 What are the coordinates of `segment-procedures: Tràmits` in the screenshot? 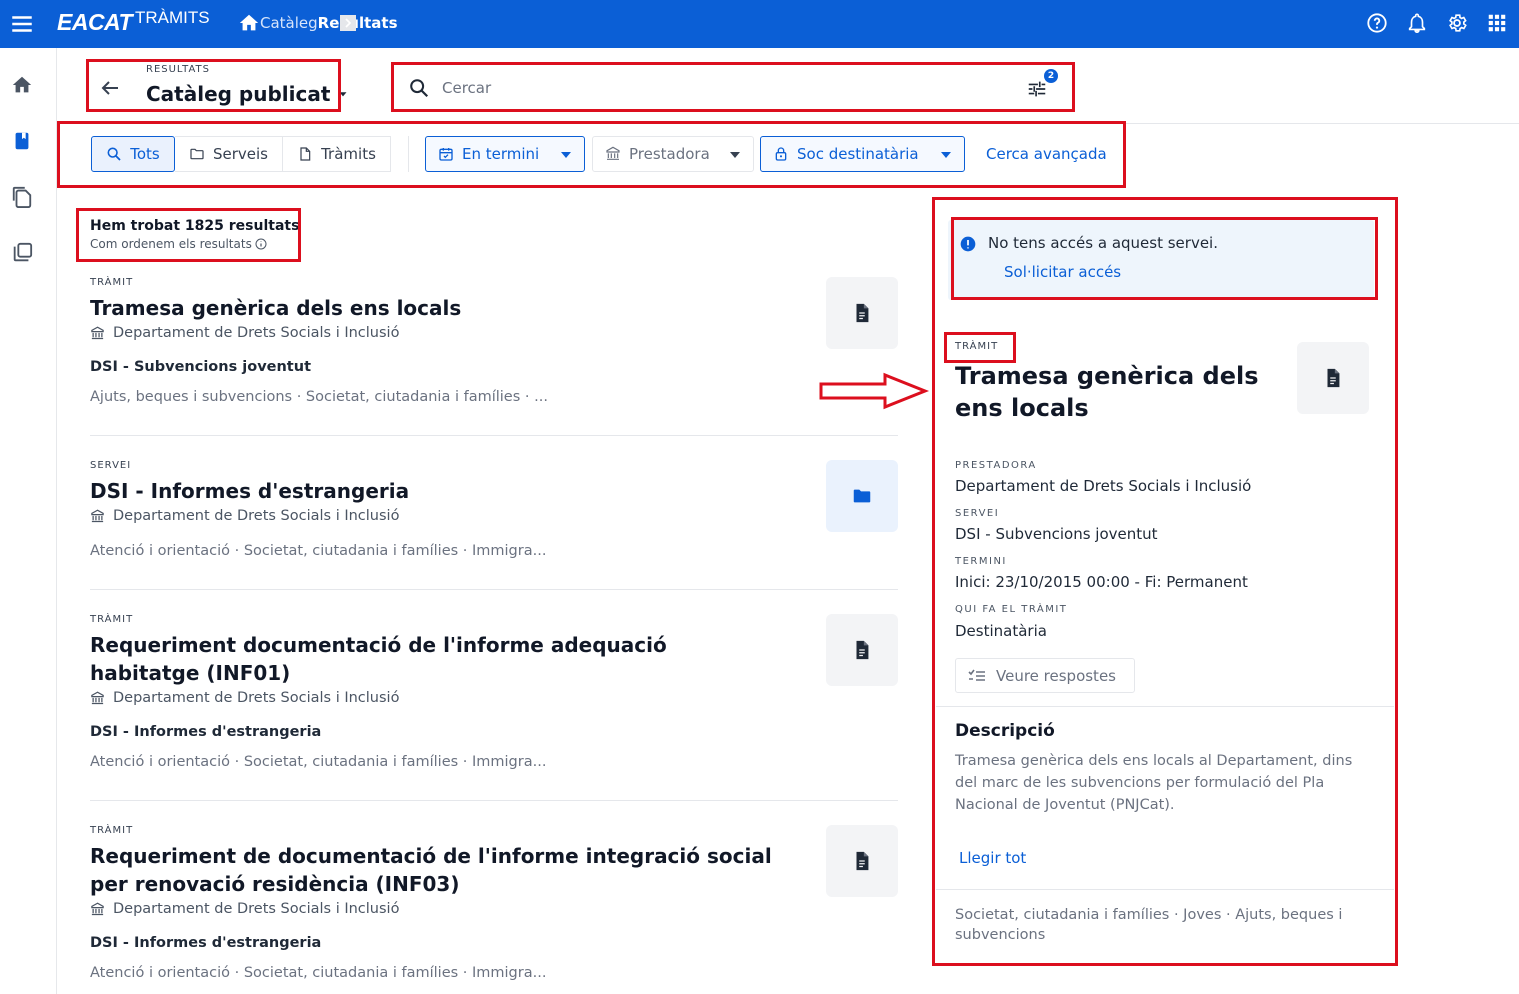 It's located at (337, 154).